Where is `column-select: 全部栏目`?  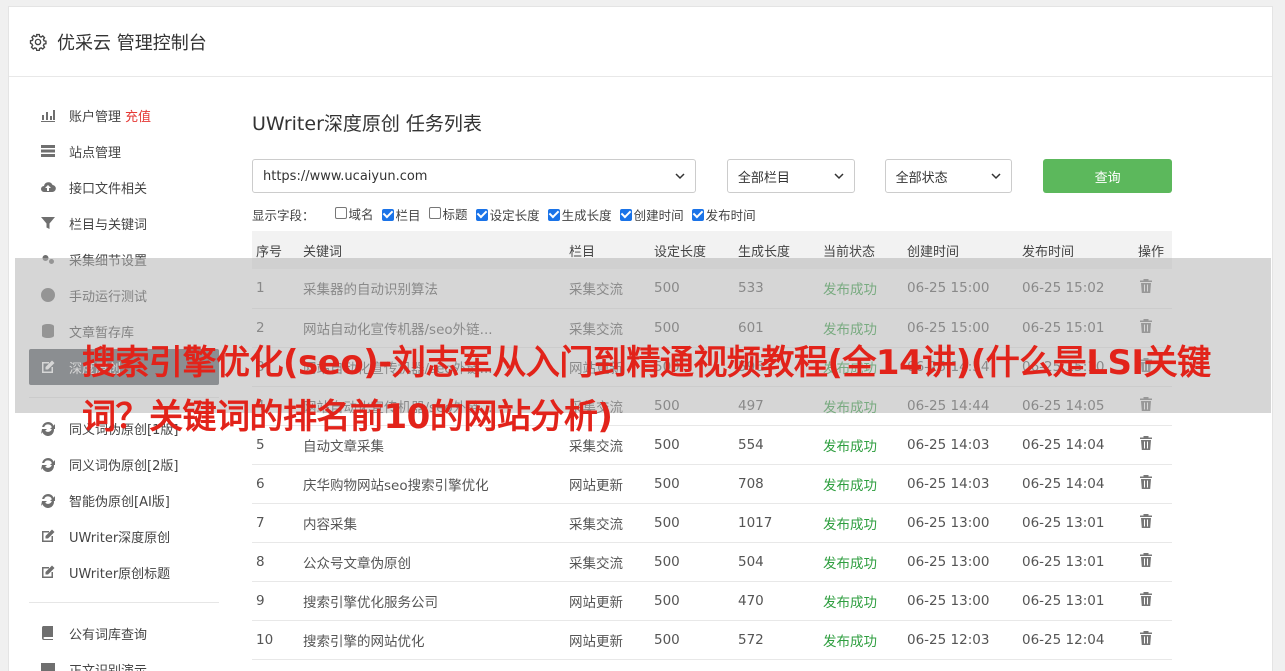 column-select: 全部栏目 is located at coordinates (790, 176).